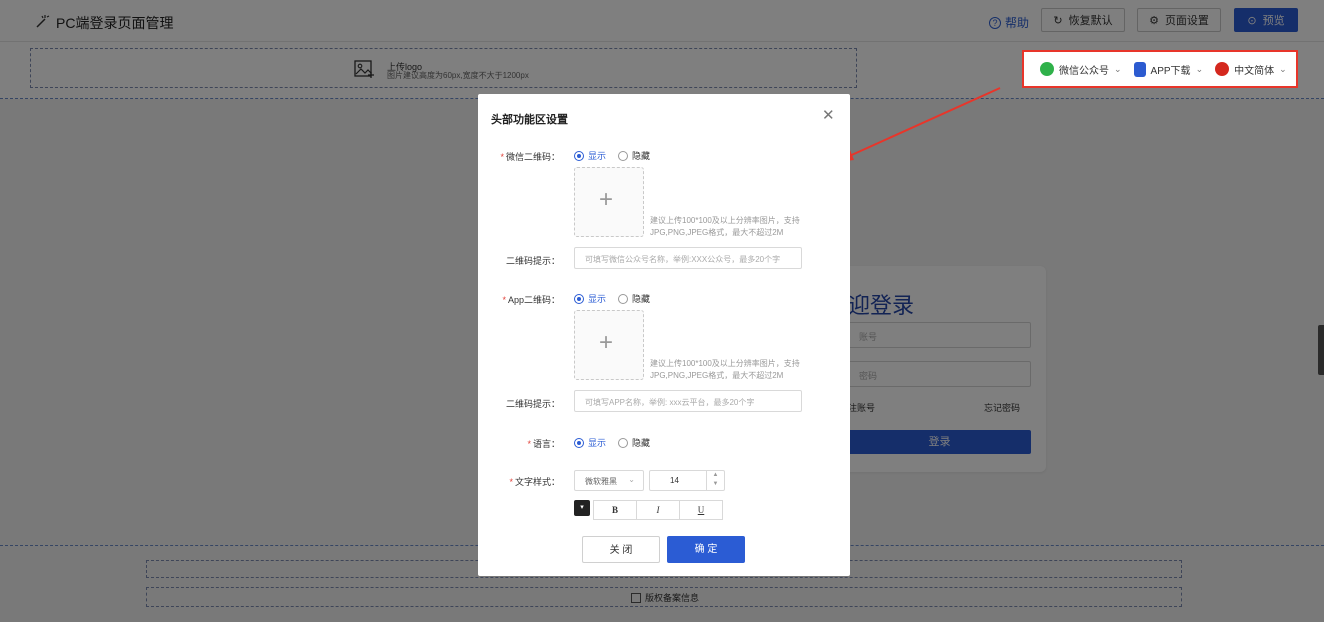 The width and height of the screenshot is (1324, 622). I want to click on app-download-label: APP下载, so click(1170, 71).